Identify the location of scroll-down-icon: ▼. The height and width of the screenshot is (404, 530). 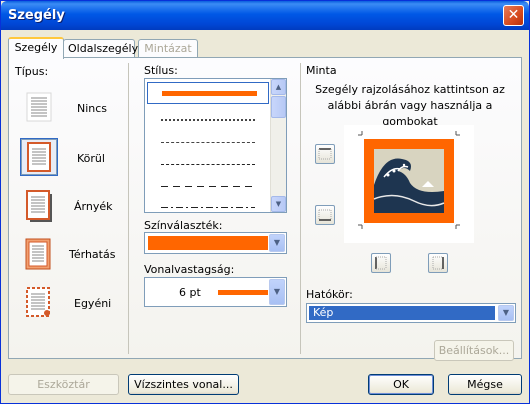
(278, 204).